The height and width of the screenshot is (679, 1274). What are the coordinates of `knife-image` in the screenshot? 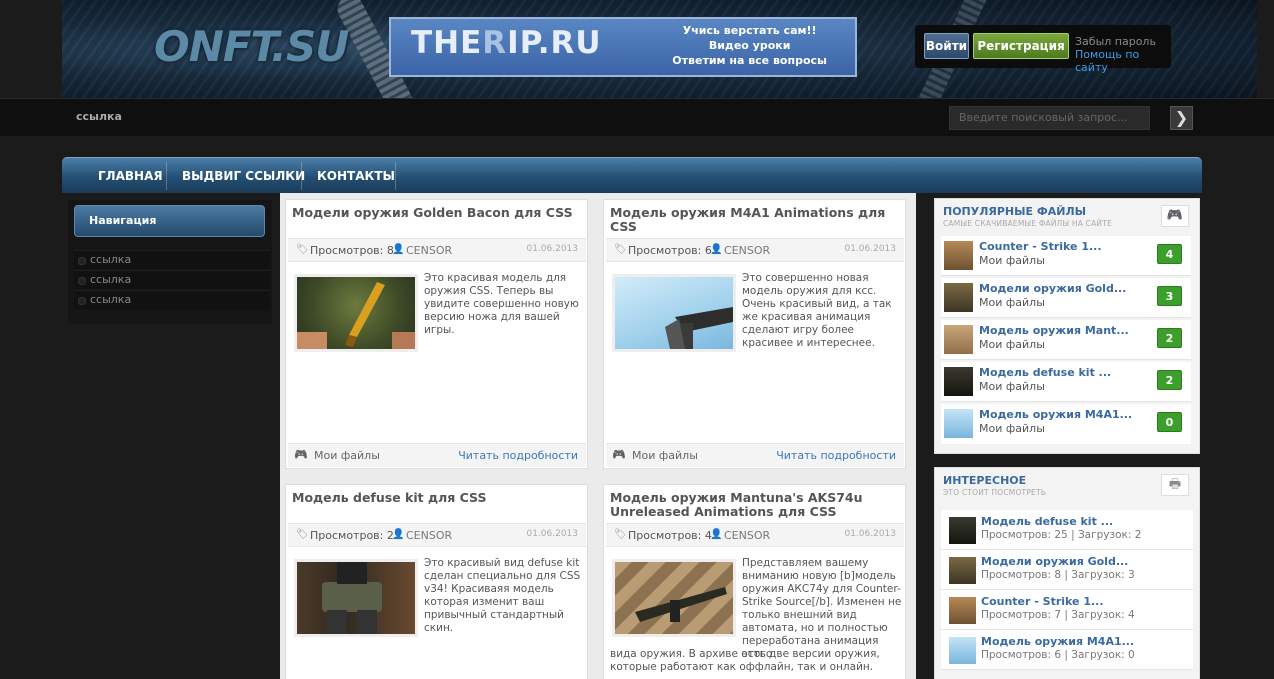 It's located at (356, 315).